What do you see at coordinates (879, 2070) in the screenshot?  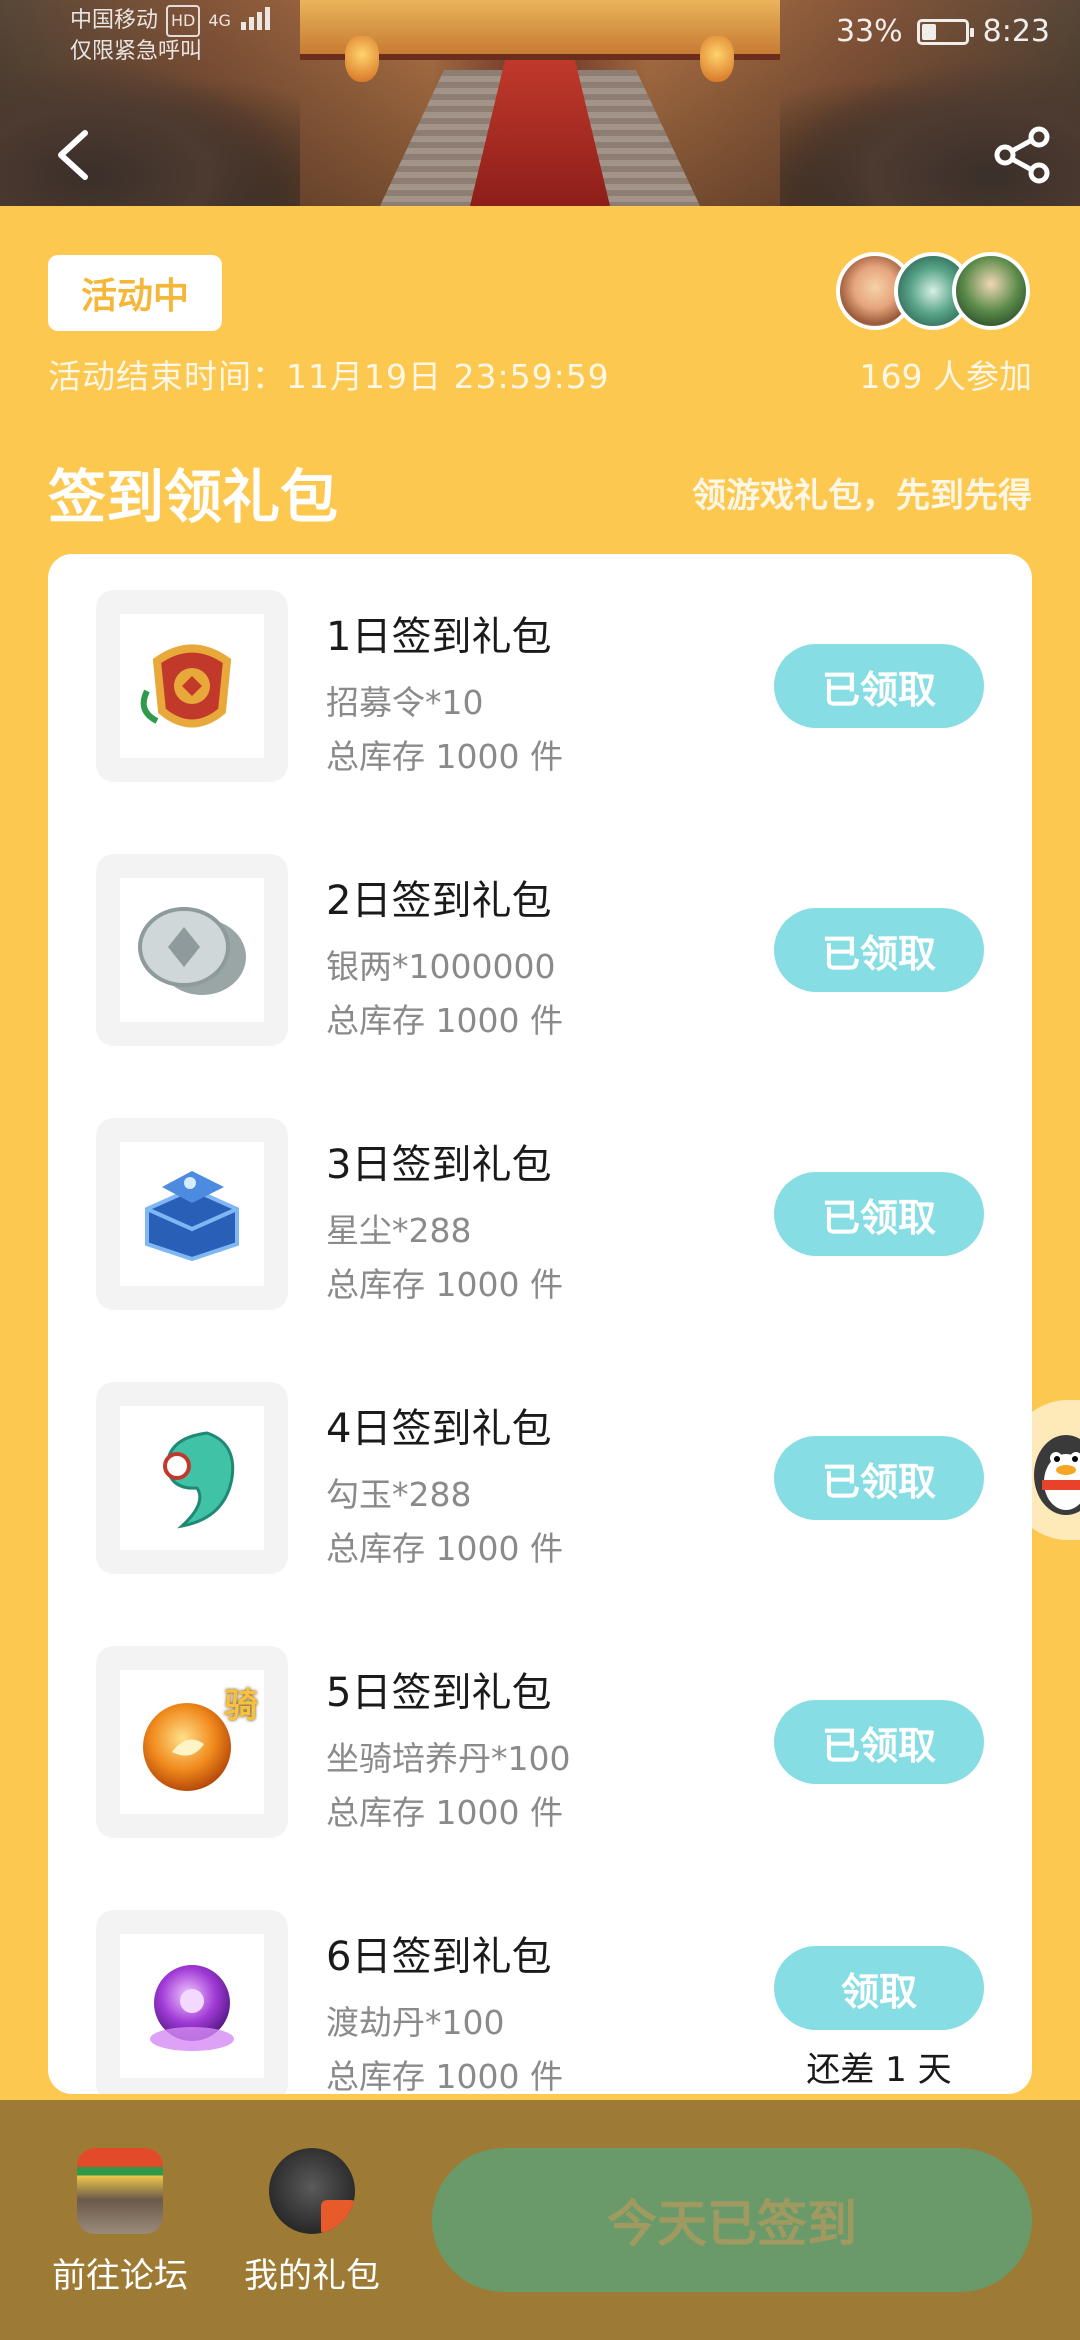 I see `remaining-days: 还差 1 天` at bounding box center [879, 2070].